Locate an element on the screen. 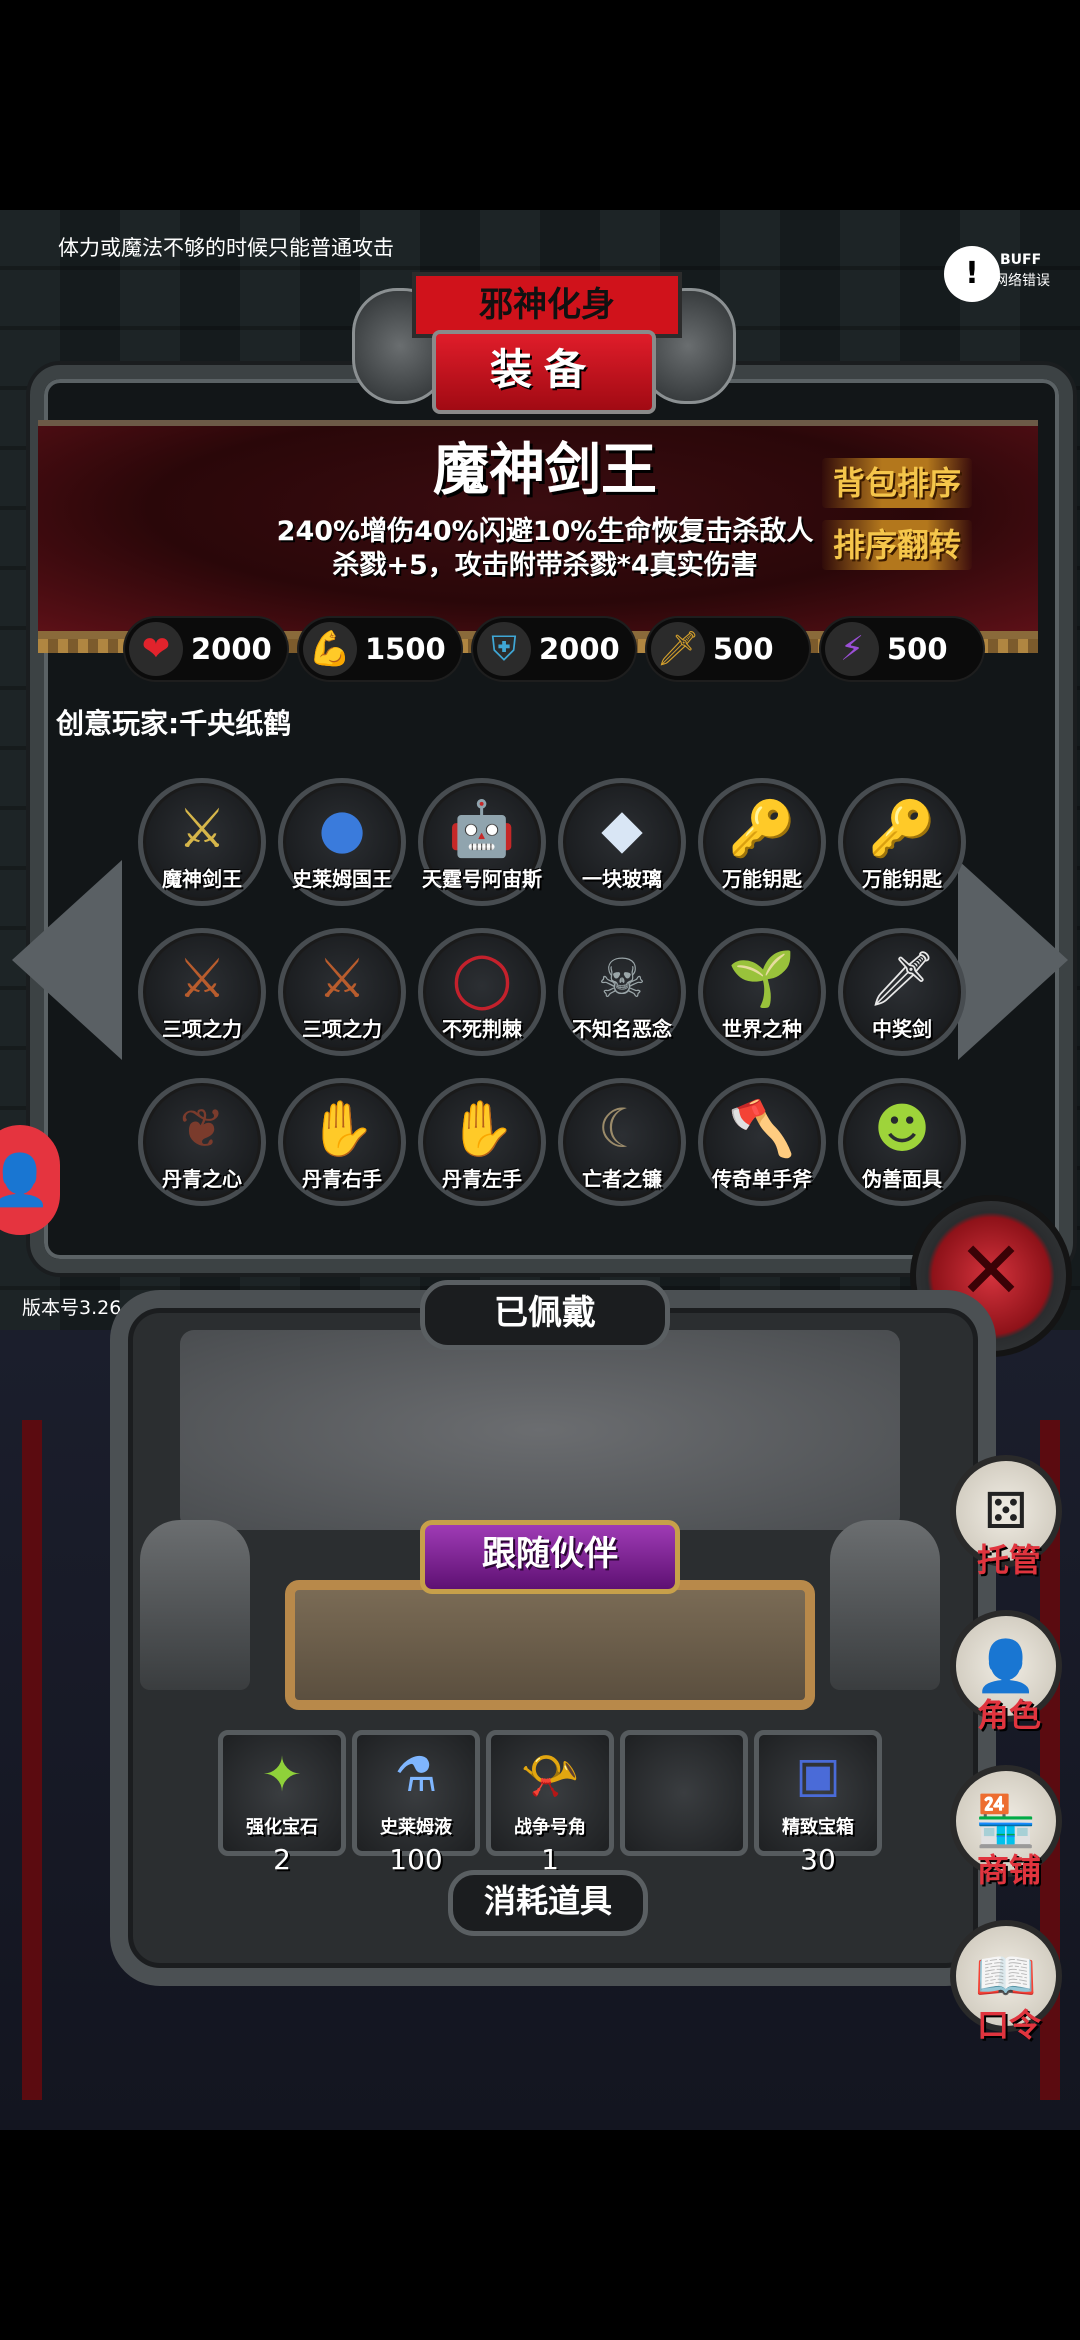  buff-label: BUFF is located at coordinates (1021, 260).